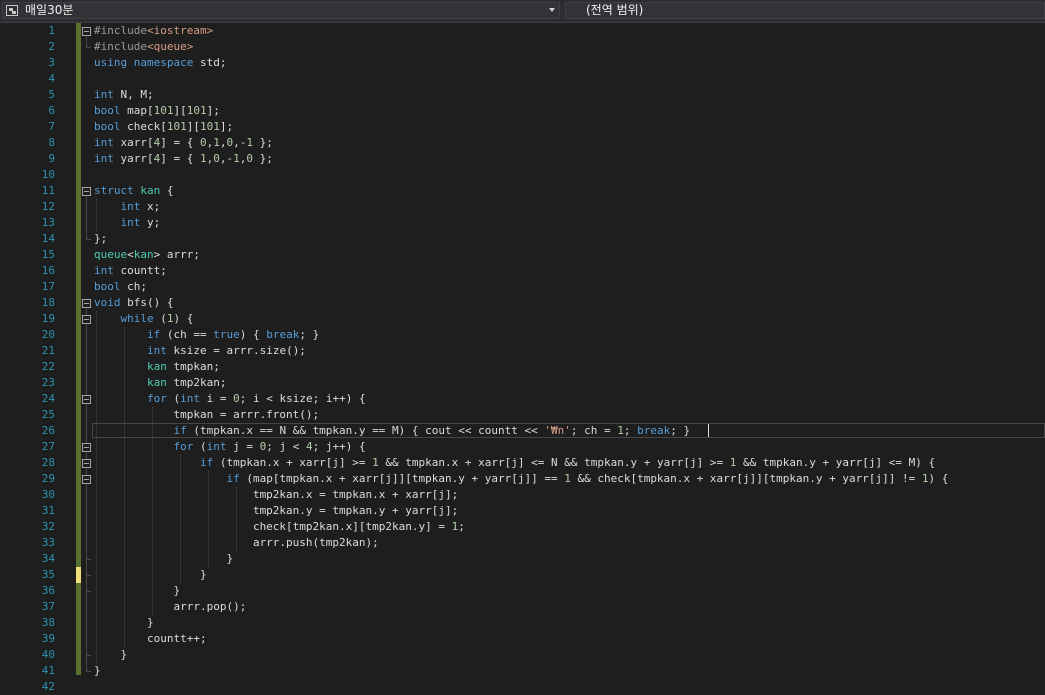 This screenshot has width=1045, height=695. Describe the element at coordinates (88, 575) in the screenshot. I see `fold-end-mark` at that location.